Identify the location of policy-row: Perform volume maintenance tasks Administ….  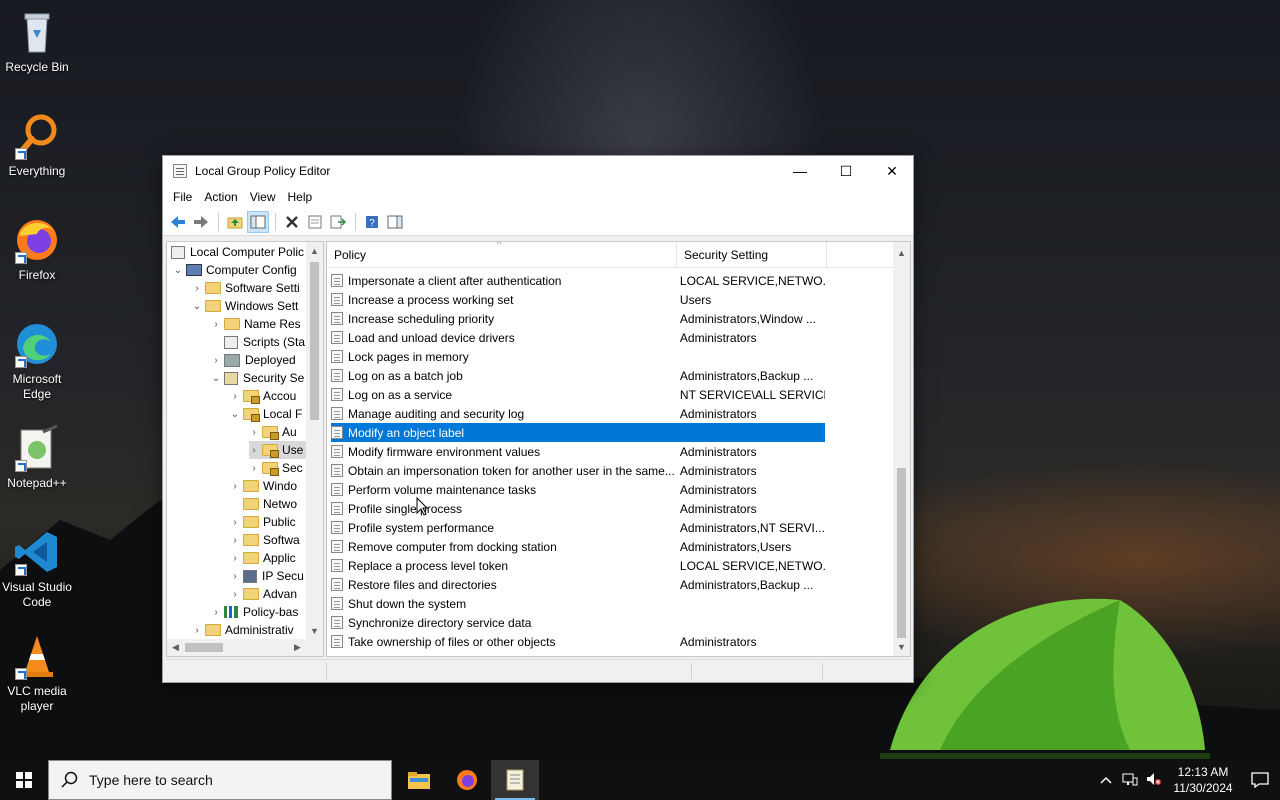
(578, 489).